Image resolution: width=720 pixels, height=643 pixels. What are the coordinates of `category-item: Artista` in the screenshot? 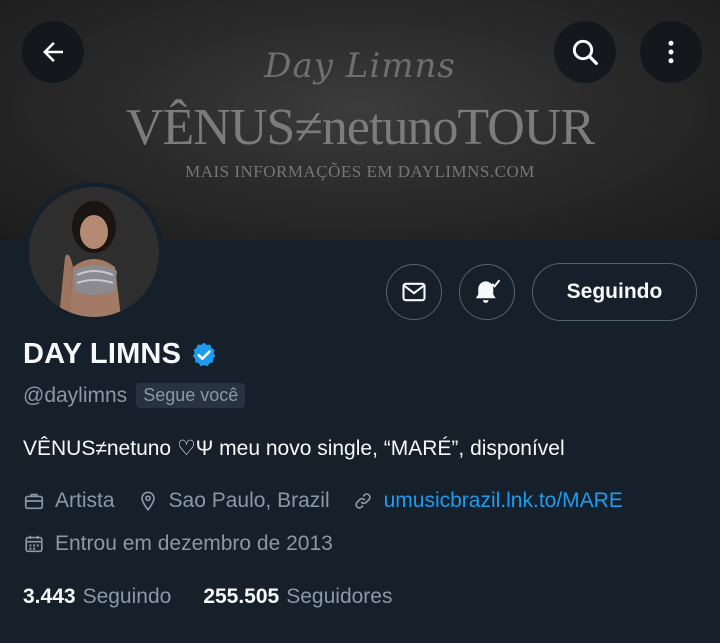 It's located at (69, 501).